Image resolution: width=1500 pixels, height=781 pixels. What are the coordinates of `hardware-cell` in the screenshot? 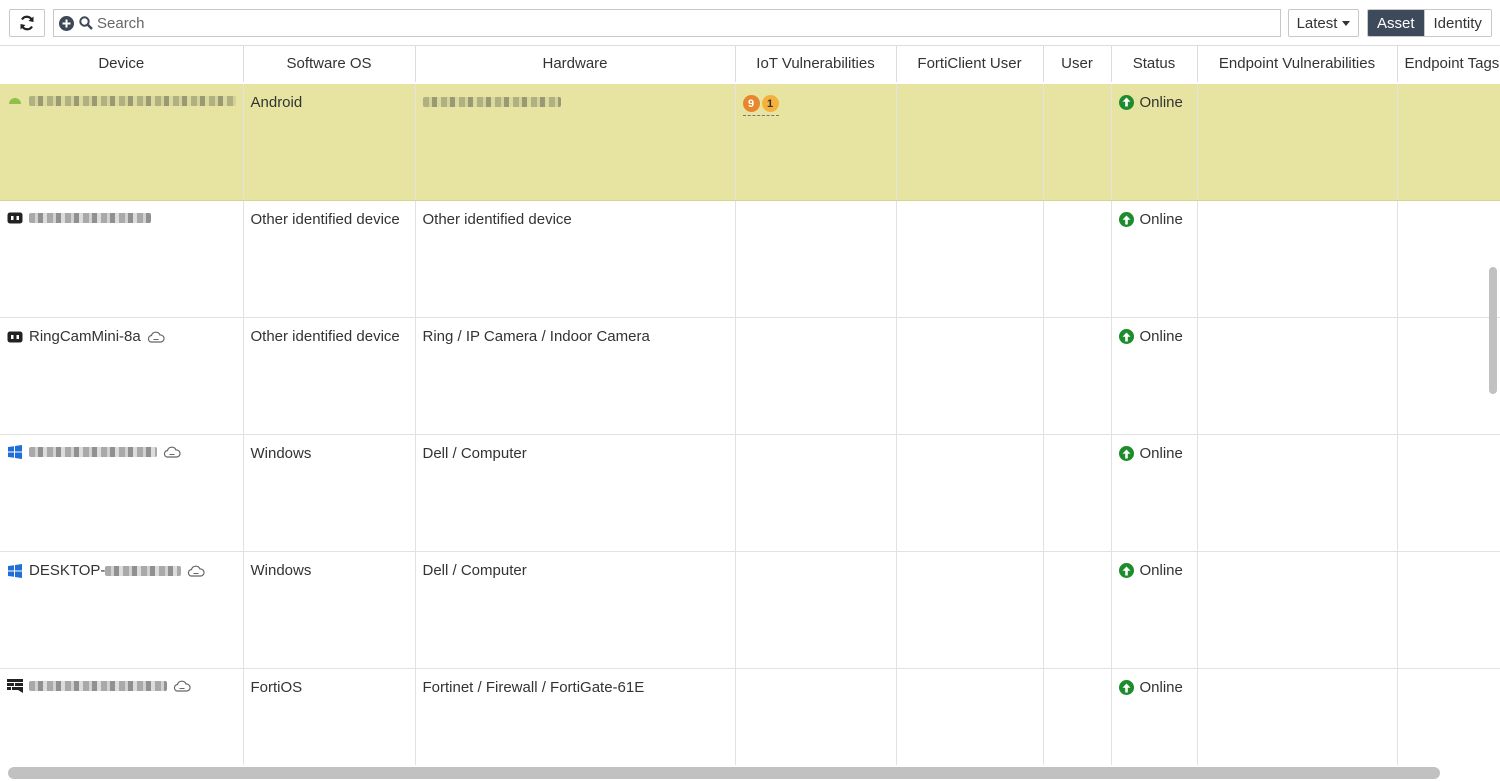 It's located at (575, 141).